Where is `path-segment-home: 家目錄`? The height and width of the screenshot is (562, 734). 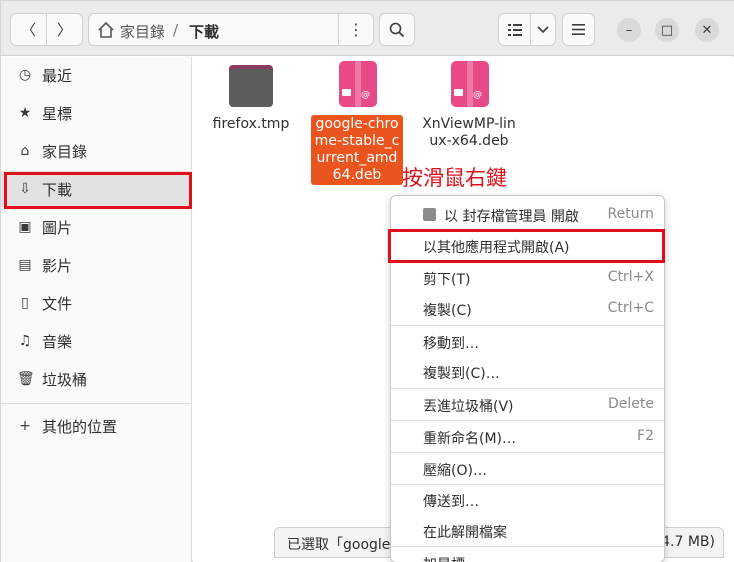 path-segment-home: 家目錄 is located at coordinates (142, 31).